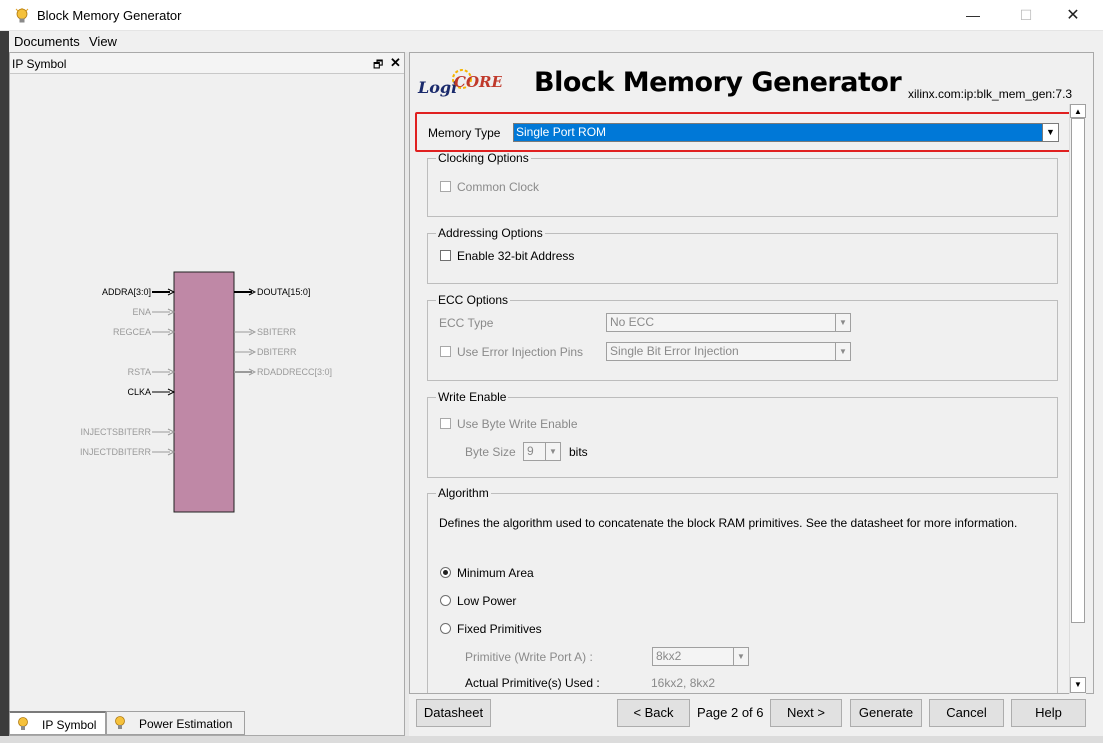 The height and width of the screenshot is (743, 1103). What do you see at coordinates (653, 713) in the screenshot?
I see `back-button: < Back` at bounding box center [653, 713].